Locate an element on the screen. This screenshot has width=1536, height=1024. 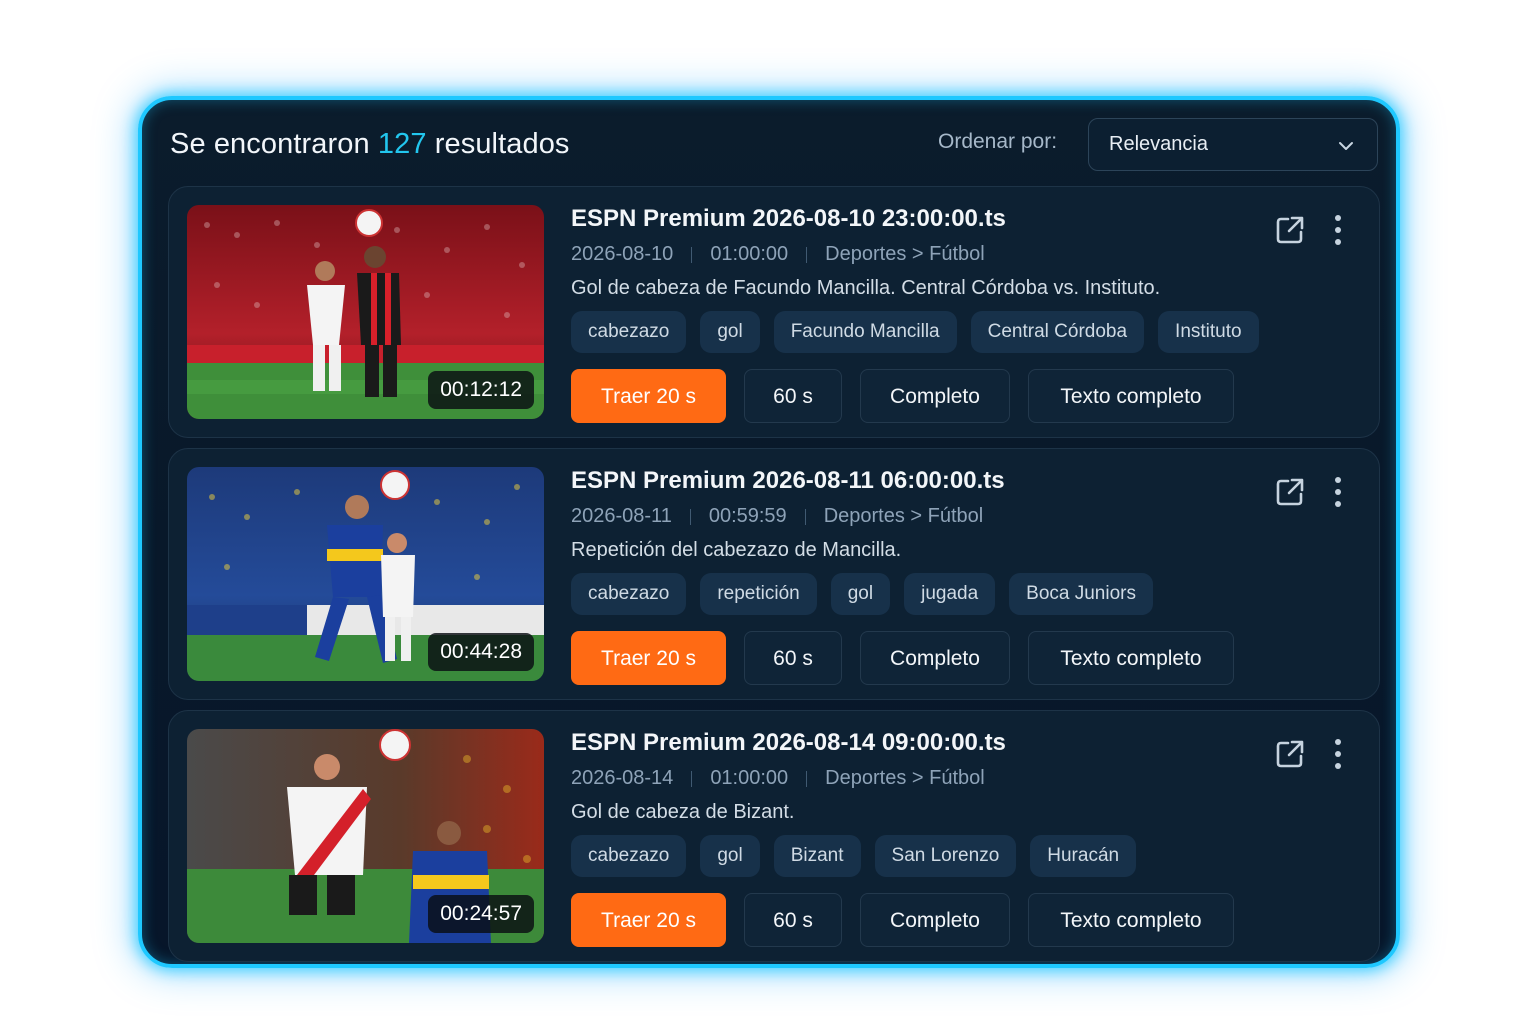
result-meta: 2026-08-11 00:59:59 Deportes > Fútbol is located at coordinates (777, 516).